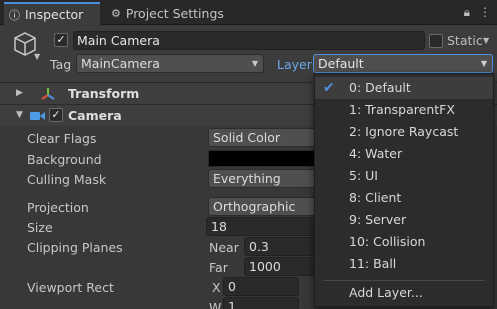 Image resolution: width=497 pixels, height=309 pixels. What do you see at coordinates (67, 179) in the screenshot?
I see `culling-mask-label: Culling Mask` at bounding box center [67, 179].